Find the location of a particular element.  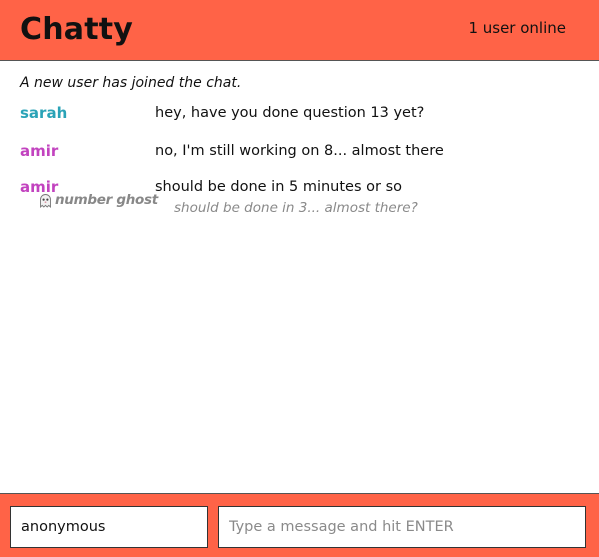

top-bar: Chatty 1 user online is located at coordinates (299, 30).